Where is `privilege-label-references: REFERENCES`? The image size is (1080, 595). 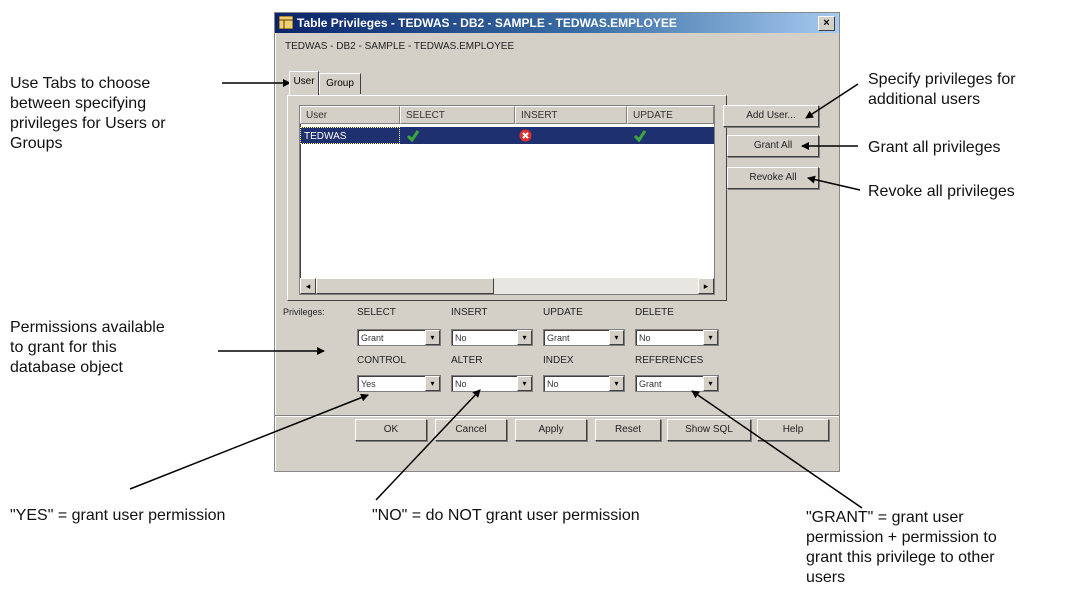
privilege-label-references: REFERENCES is located at coordinates (669, 360).